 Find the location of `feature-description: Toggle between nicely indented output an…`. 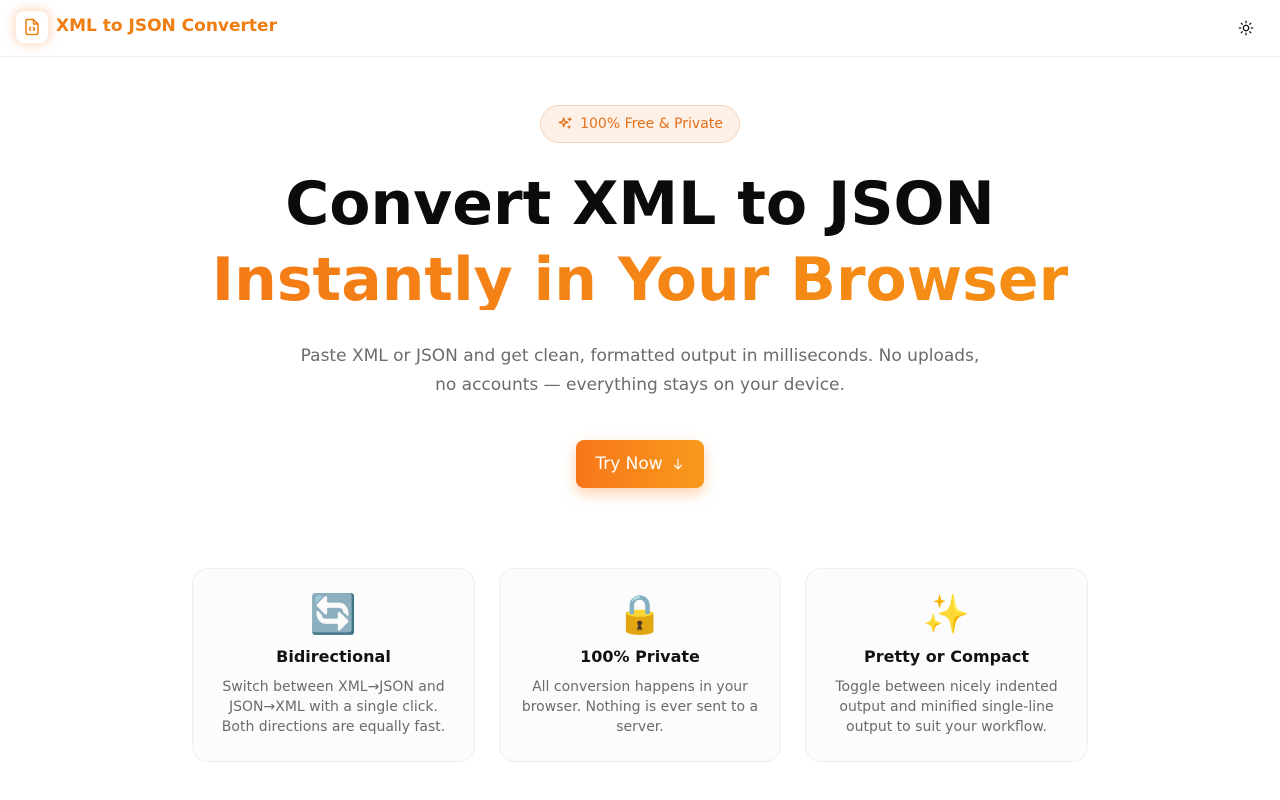

feature-description: Toggle between nicely indented output an… is located at coordinates (946, 707).